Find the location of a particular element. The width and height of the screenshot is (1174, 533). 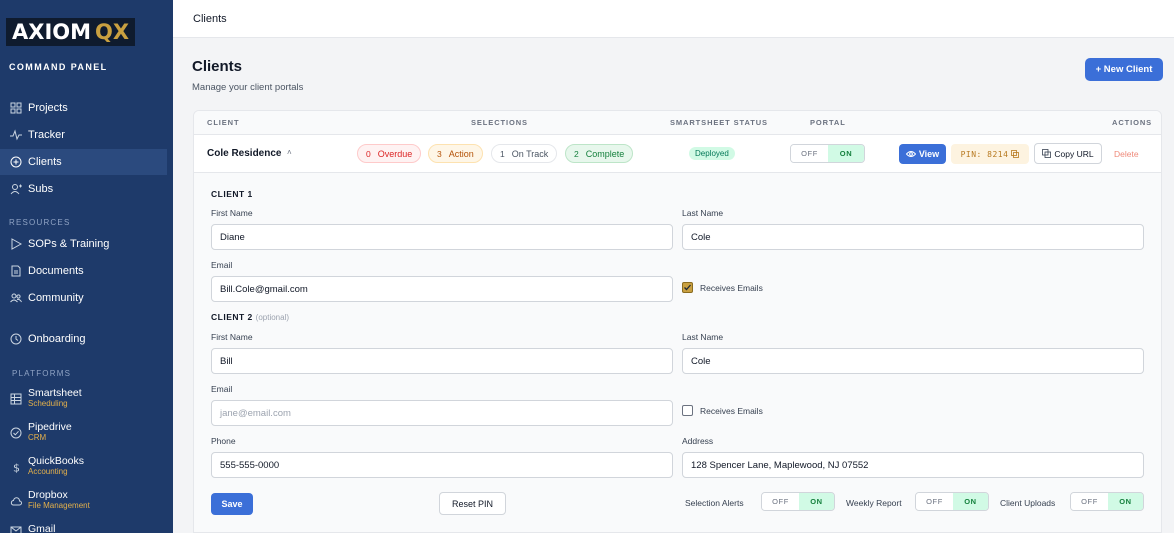

page-title: Clients is located at coordinates (217, 66).